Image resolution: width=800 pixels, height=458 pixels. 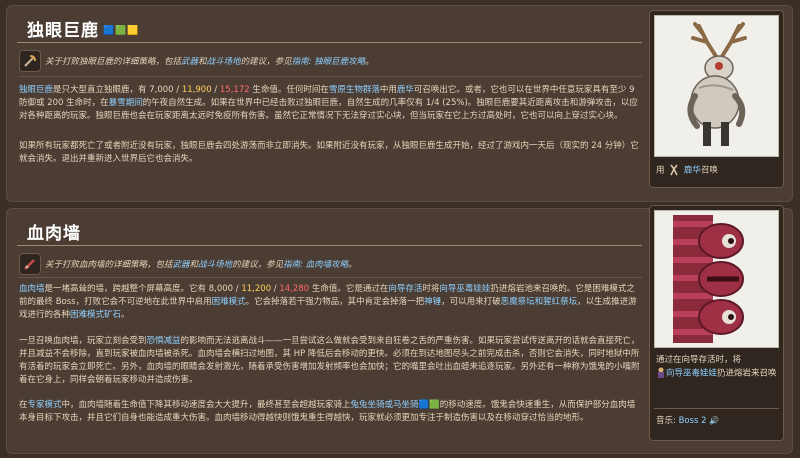 What do you see at coordinates (315, 265) in the screenshot?
I see `wof-guide-link: 指南: 血肉墙攻略` at bounding box center [315, 265].